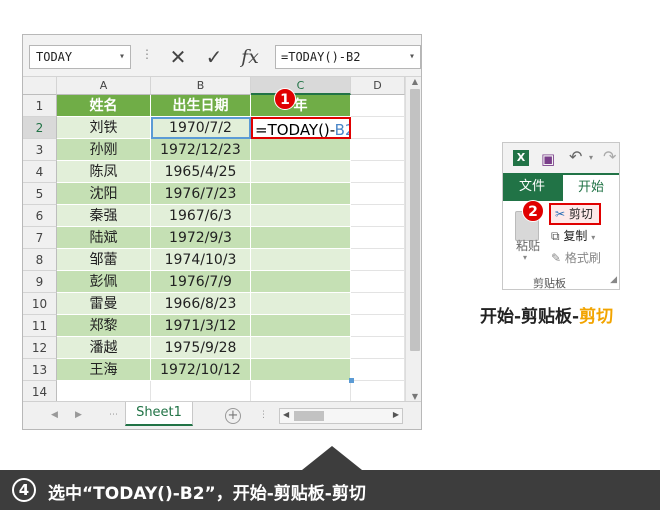 The width and height of the screenshot is (660, 510). I want to click on cell-b1: 出生日期, so click(201, 106).